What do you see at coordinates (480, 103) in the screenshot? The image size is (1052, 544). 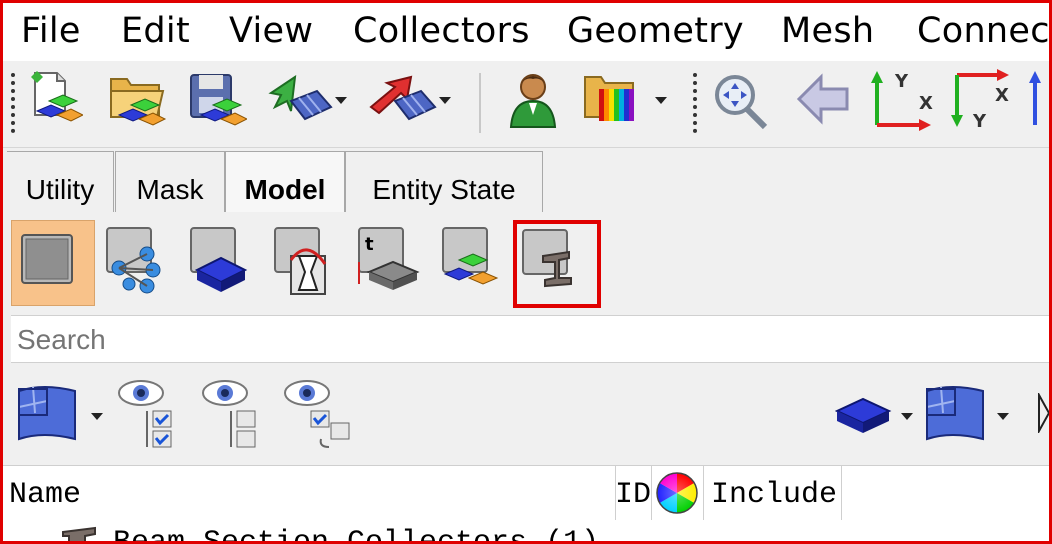 I see `toolbar-separator` at bounding box center [480, 103].